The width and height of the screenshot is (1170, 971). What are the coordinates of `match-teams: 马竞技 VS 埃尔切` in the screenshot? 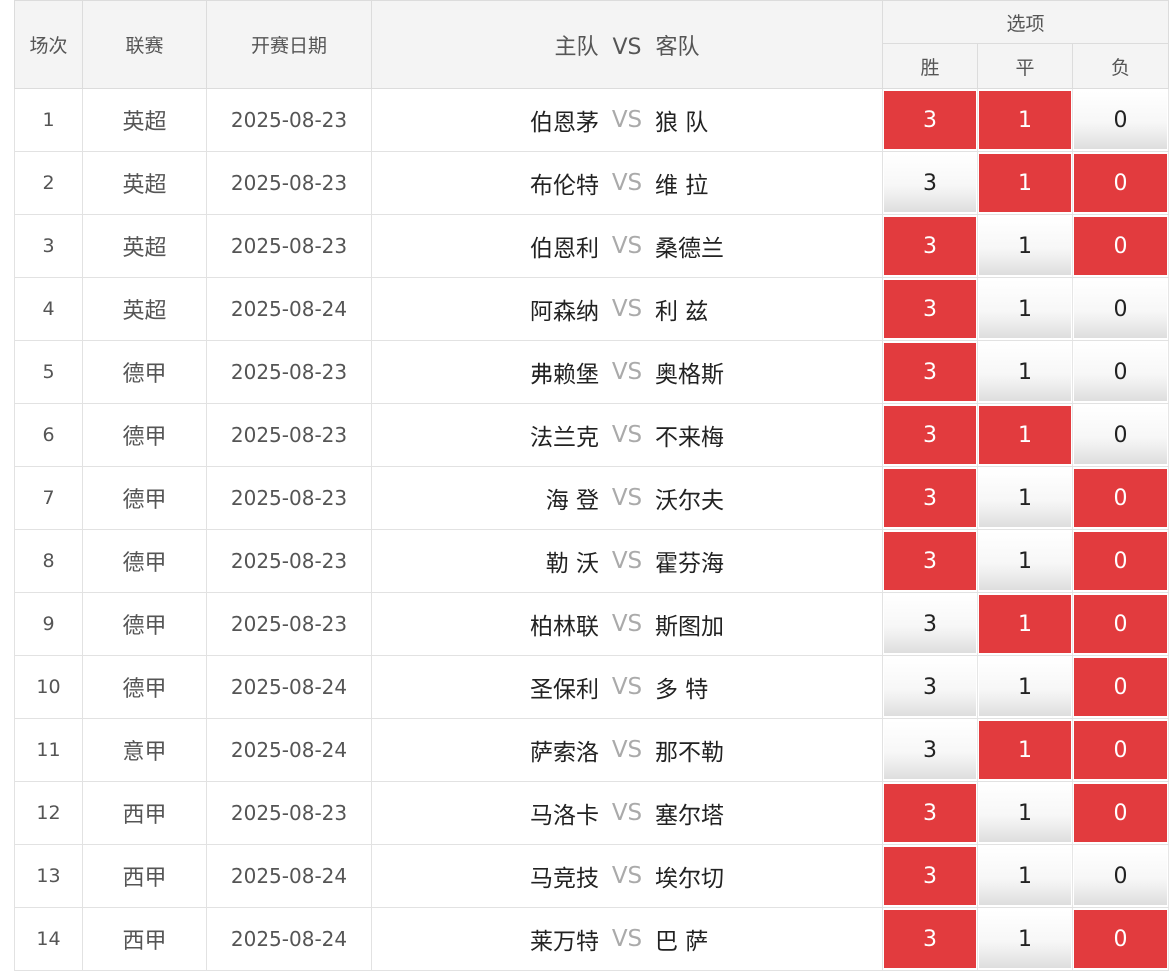 It's located at (627, 876).